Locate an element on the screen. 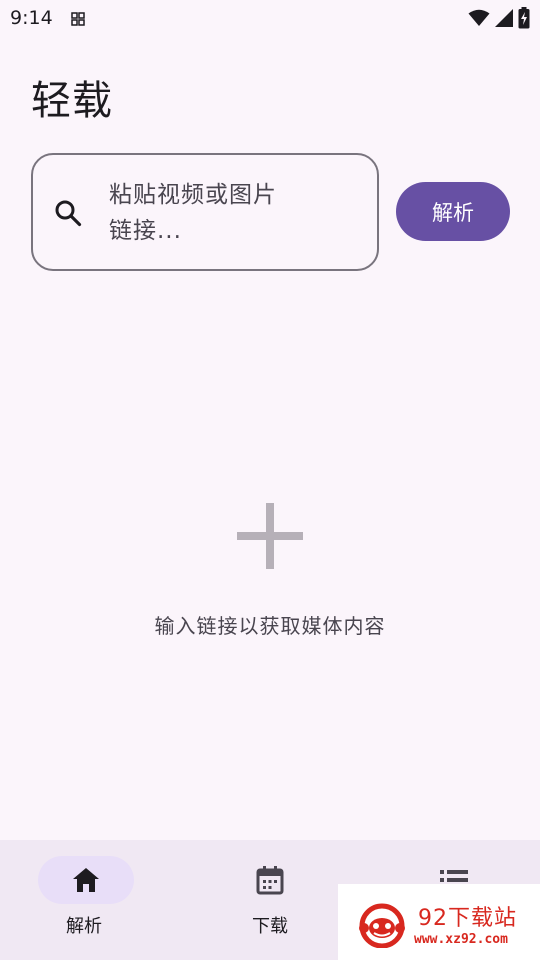 The height and width of the screenshot is (960, 540). nav-item-download: 下载 is located at coordinates (270, 900).